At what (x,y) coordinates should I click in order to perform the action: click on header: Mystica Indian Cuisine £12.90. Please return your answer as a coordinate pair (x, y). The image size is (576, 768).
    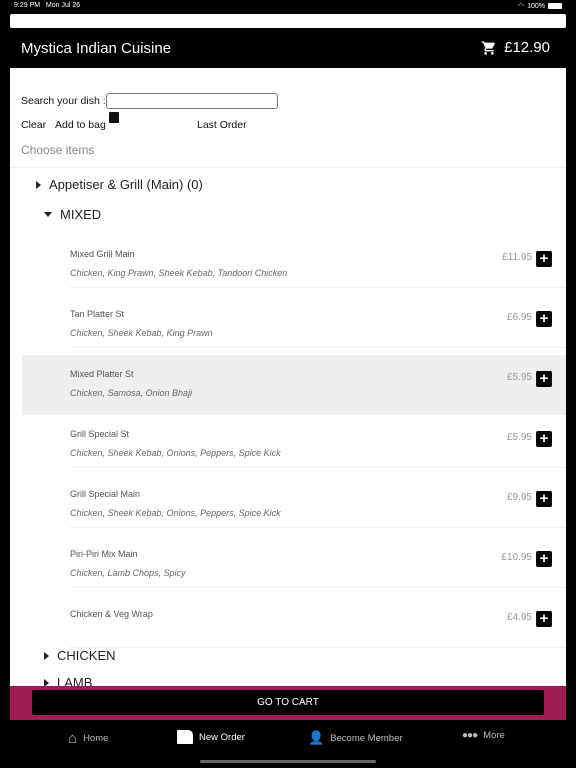
    Looking at the image, I should click on (288, 48).